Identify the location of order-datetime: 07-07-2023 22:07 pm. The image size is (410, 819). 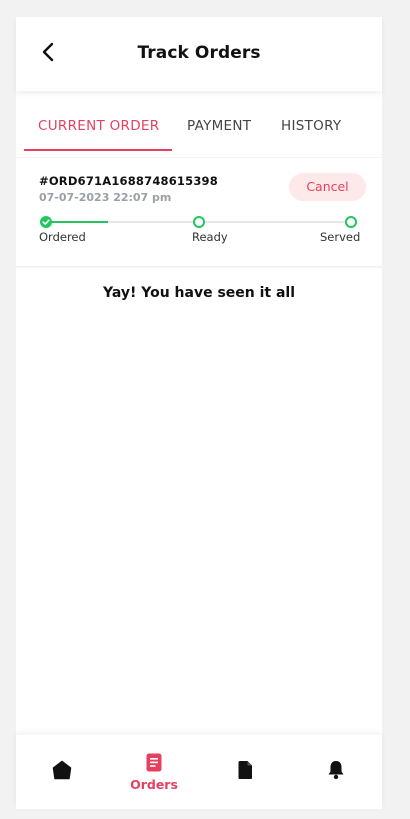
(105, 197).